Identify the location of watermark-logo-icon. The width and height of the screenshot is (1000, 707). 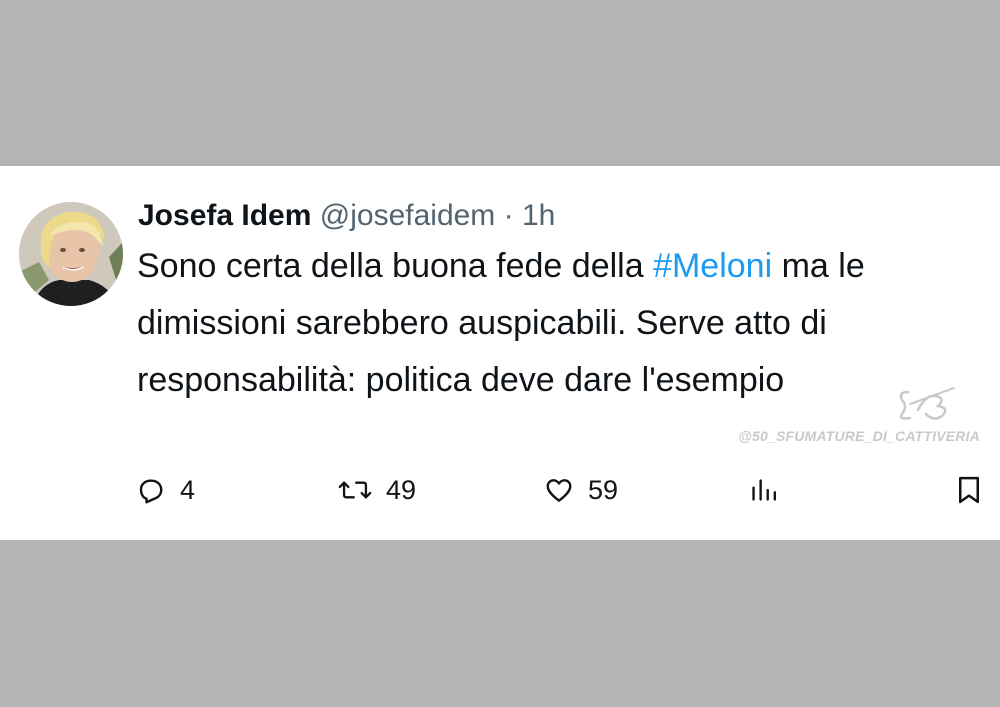
(927, 403).